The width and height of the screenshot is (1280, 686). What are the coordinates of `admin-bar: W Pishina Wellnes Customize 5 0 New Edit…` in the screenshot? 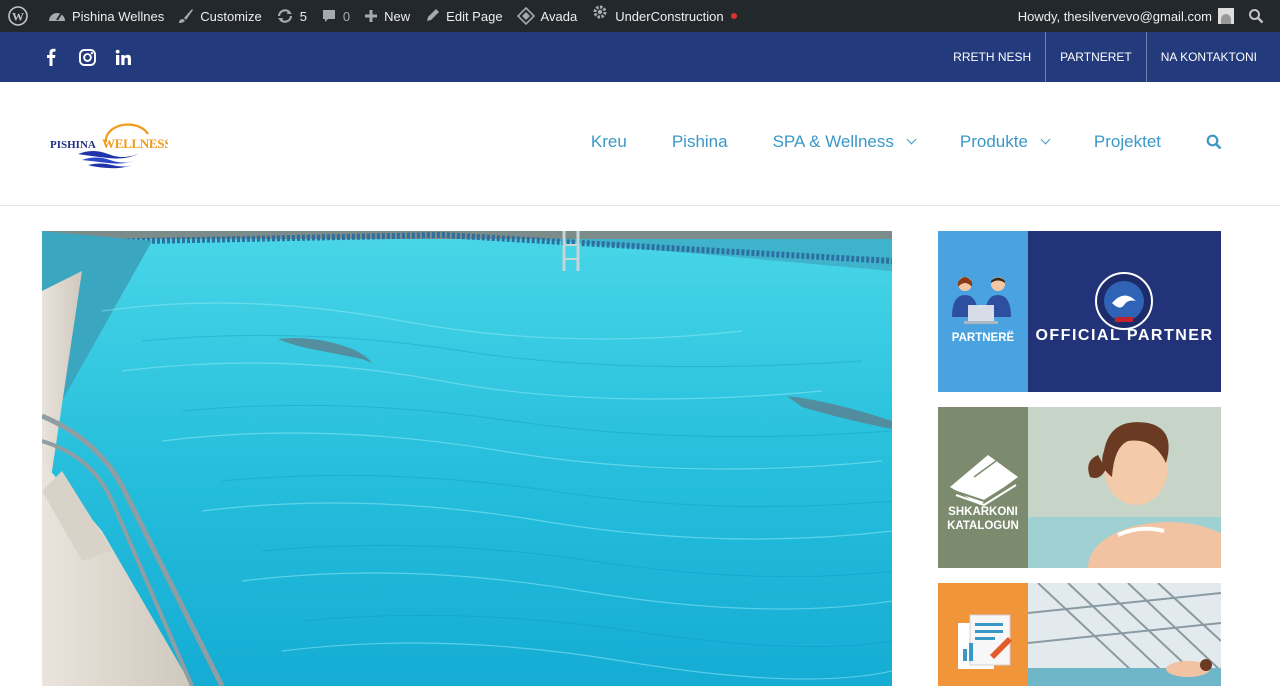 It's located at (640, 16).